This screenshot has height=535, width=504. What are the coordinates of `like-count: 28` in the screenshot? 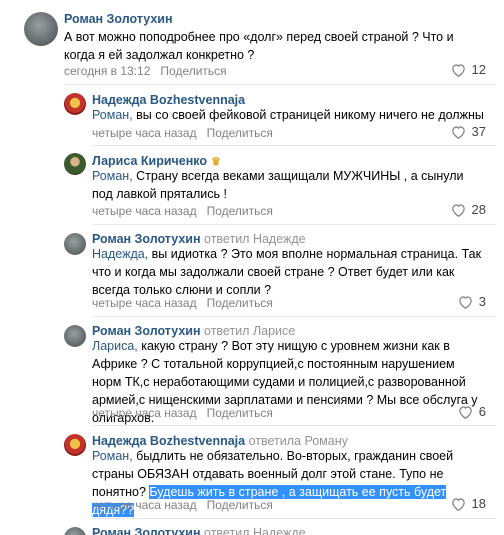 It's located at (478, 209).